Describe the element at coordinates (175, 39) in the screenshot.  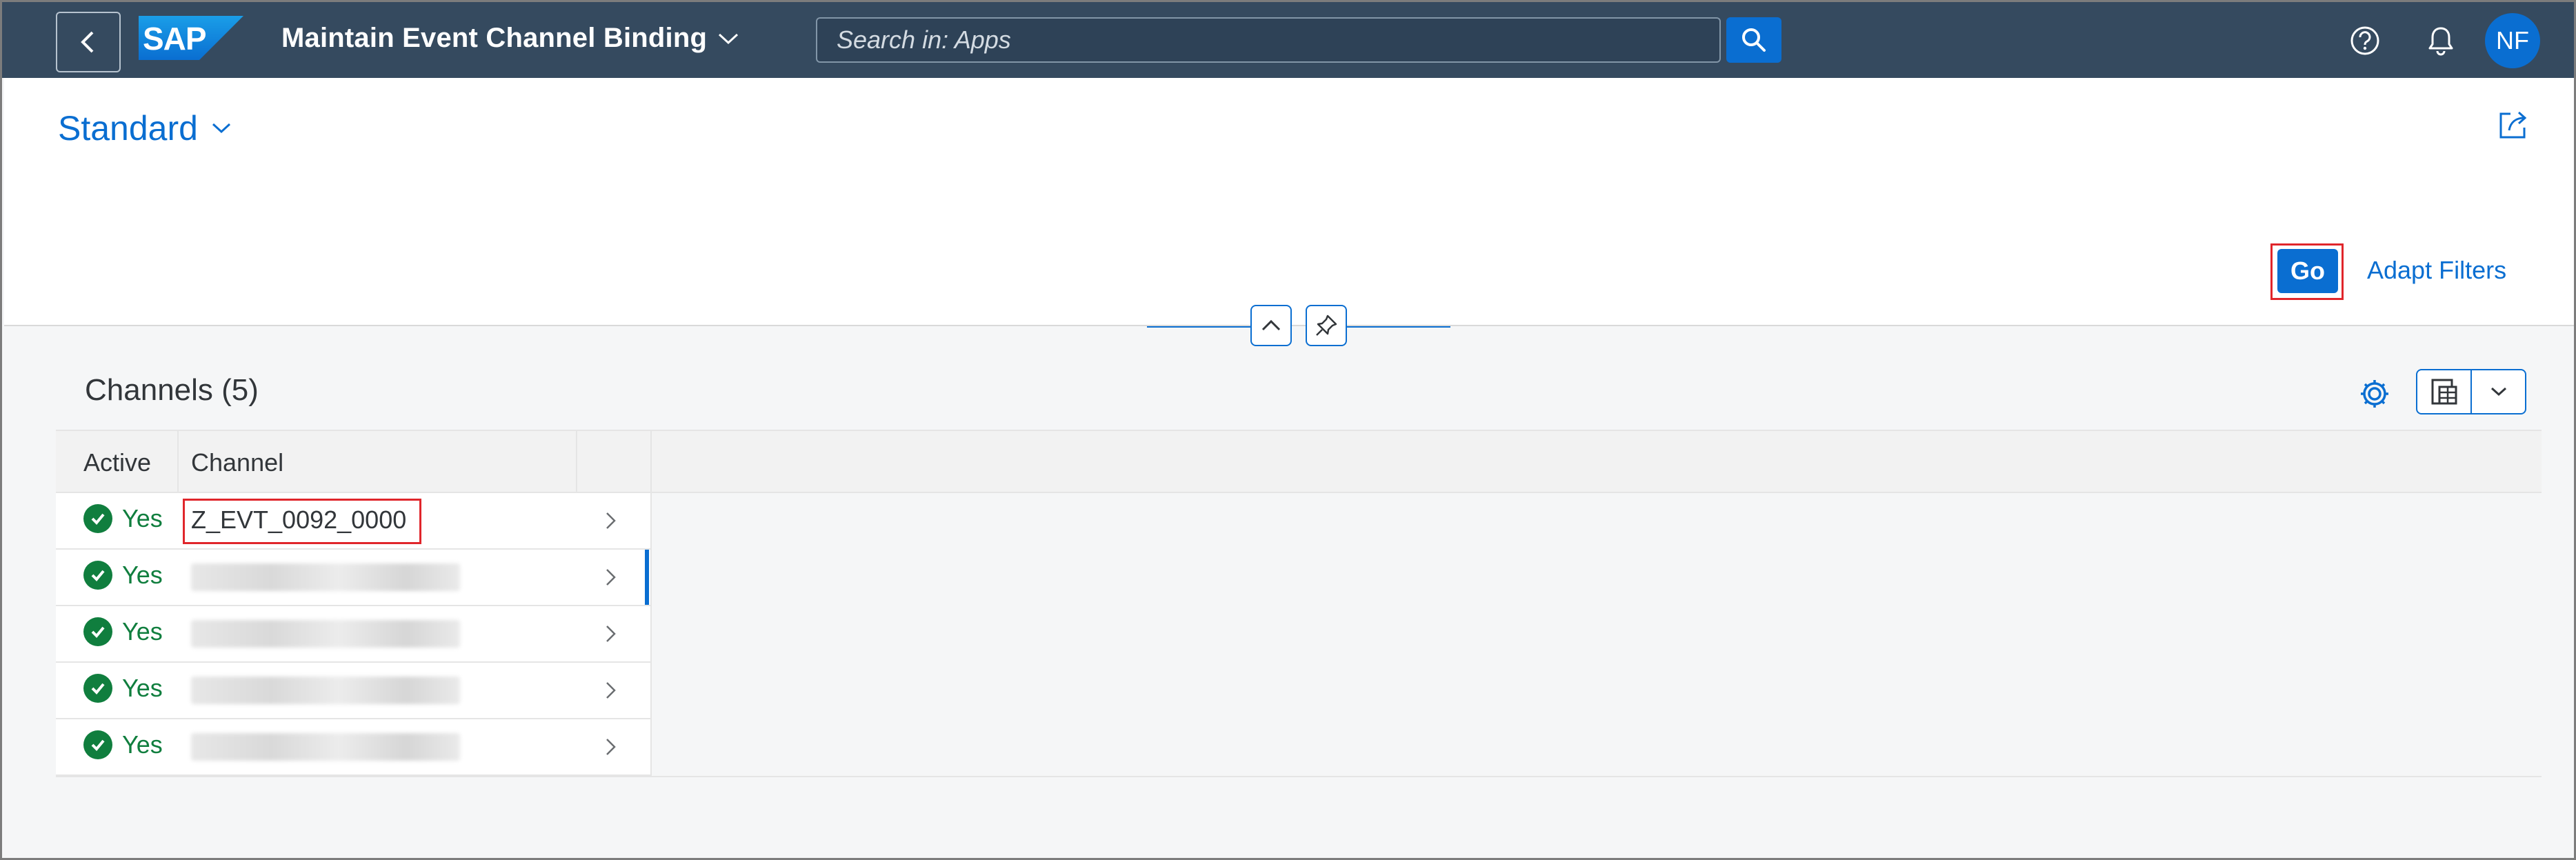
I see `logo-text: SAP` at that location.